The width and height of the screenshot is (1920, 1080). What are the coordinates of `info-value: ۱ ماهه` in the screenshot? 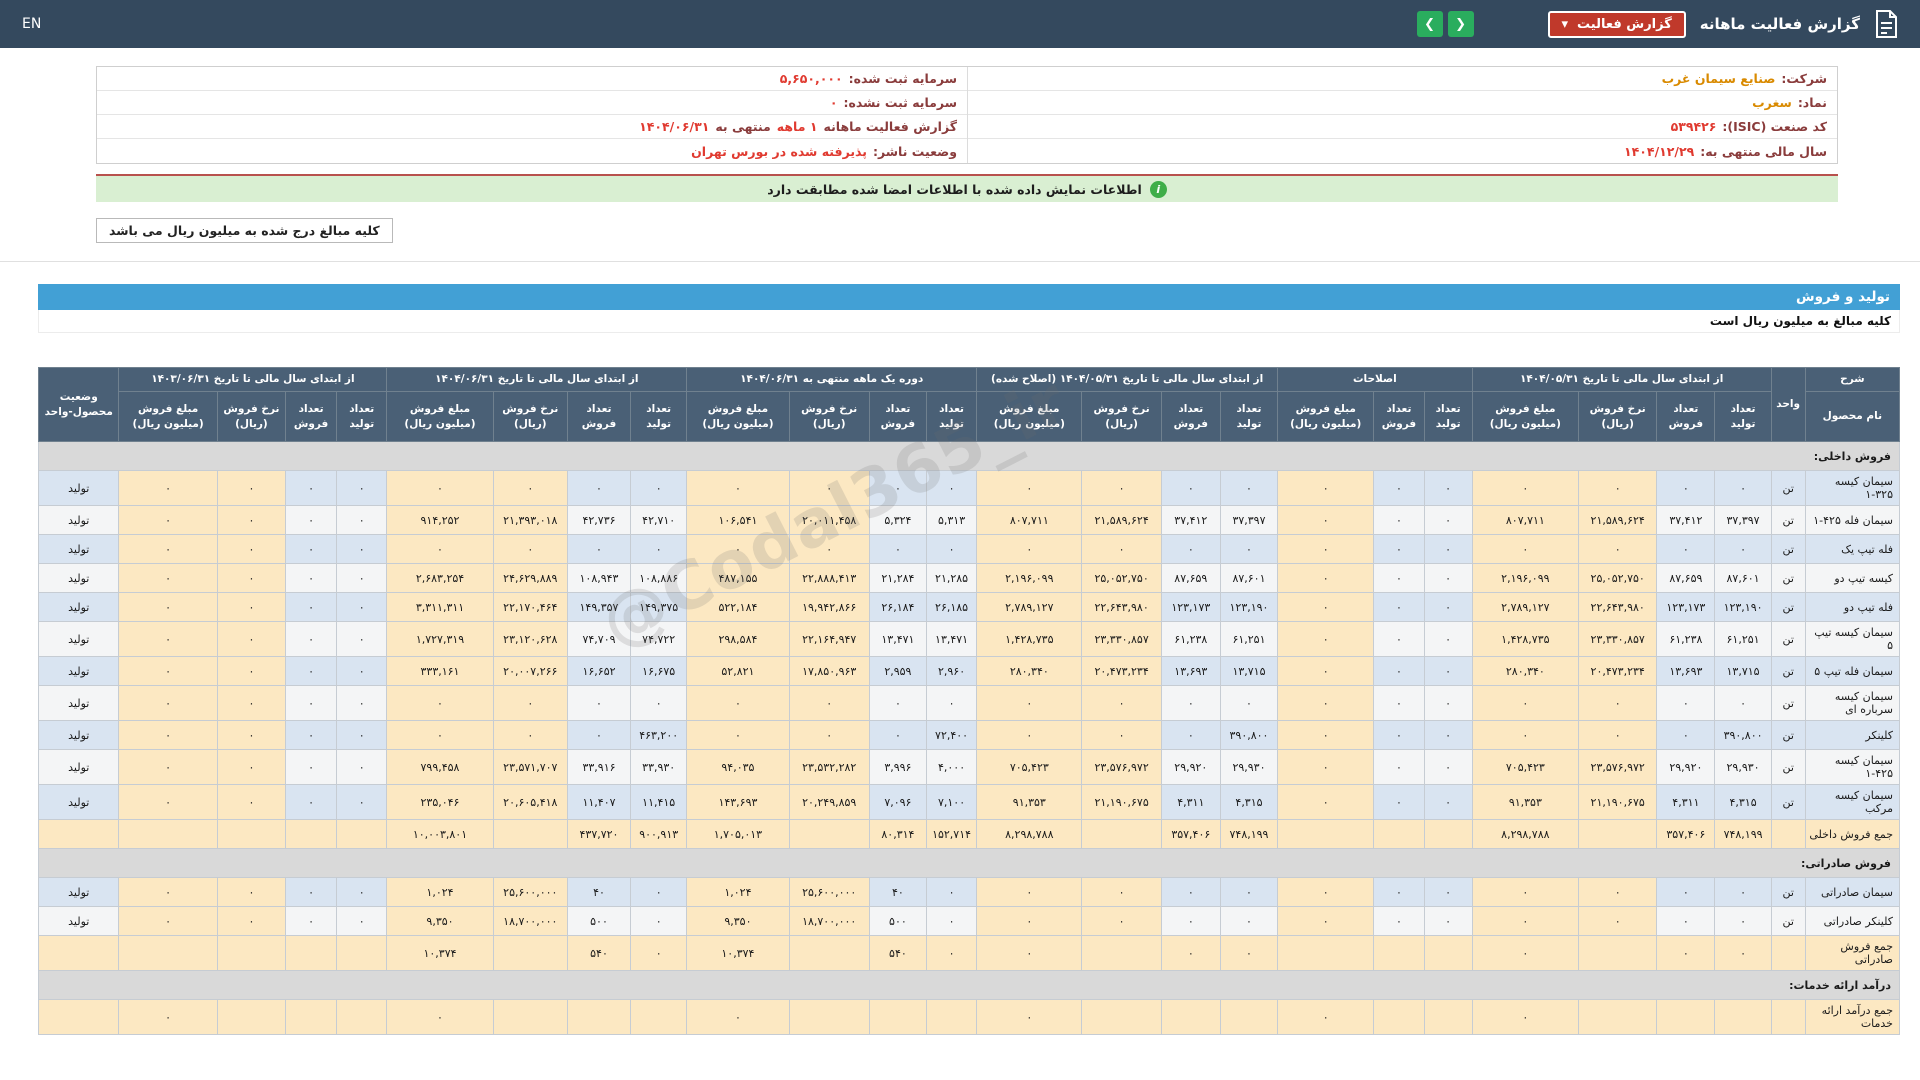 It's located at (797, 126).